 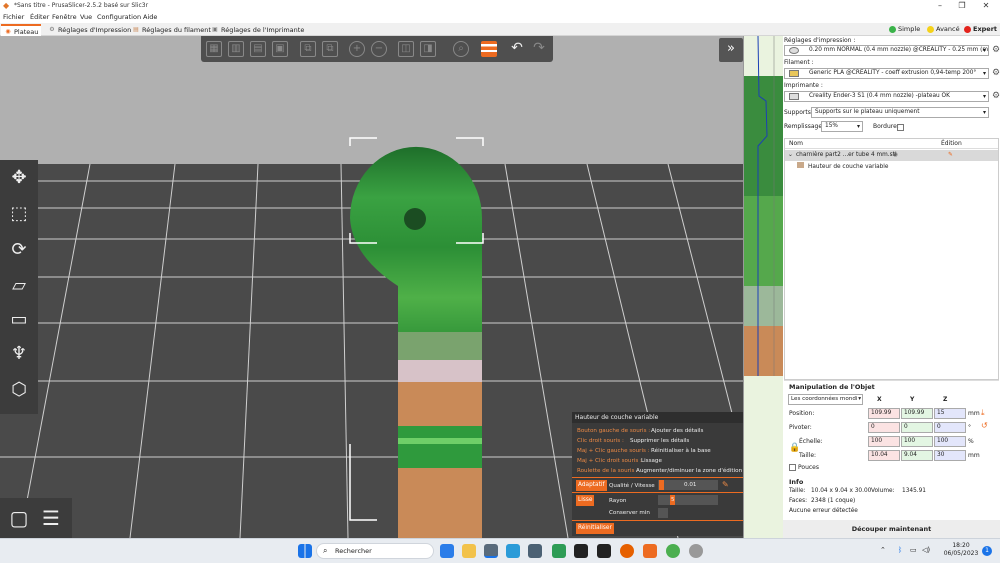 What do you see at coordinates (236, 49) in the screenshot?
I see `delete-icon: ▥` at bounding box center [236, 49].